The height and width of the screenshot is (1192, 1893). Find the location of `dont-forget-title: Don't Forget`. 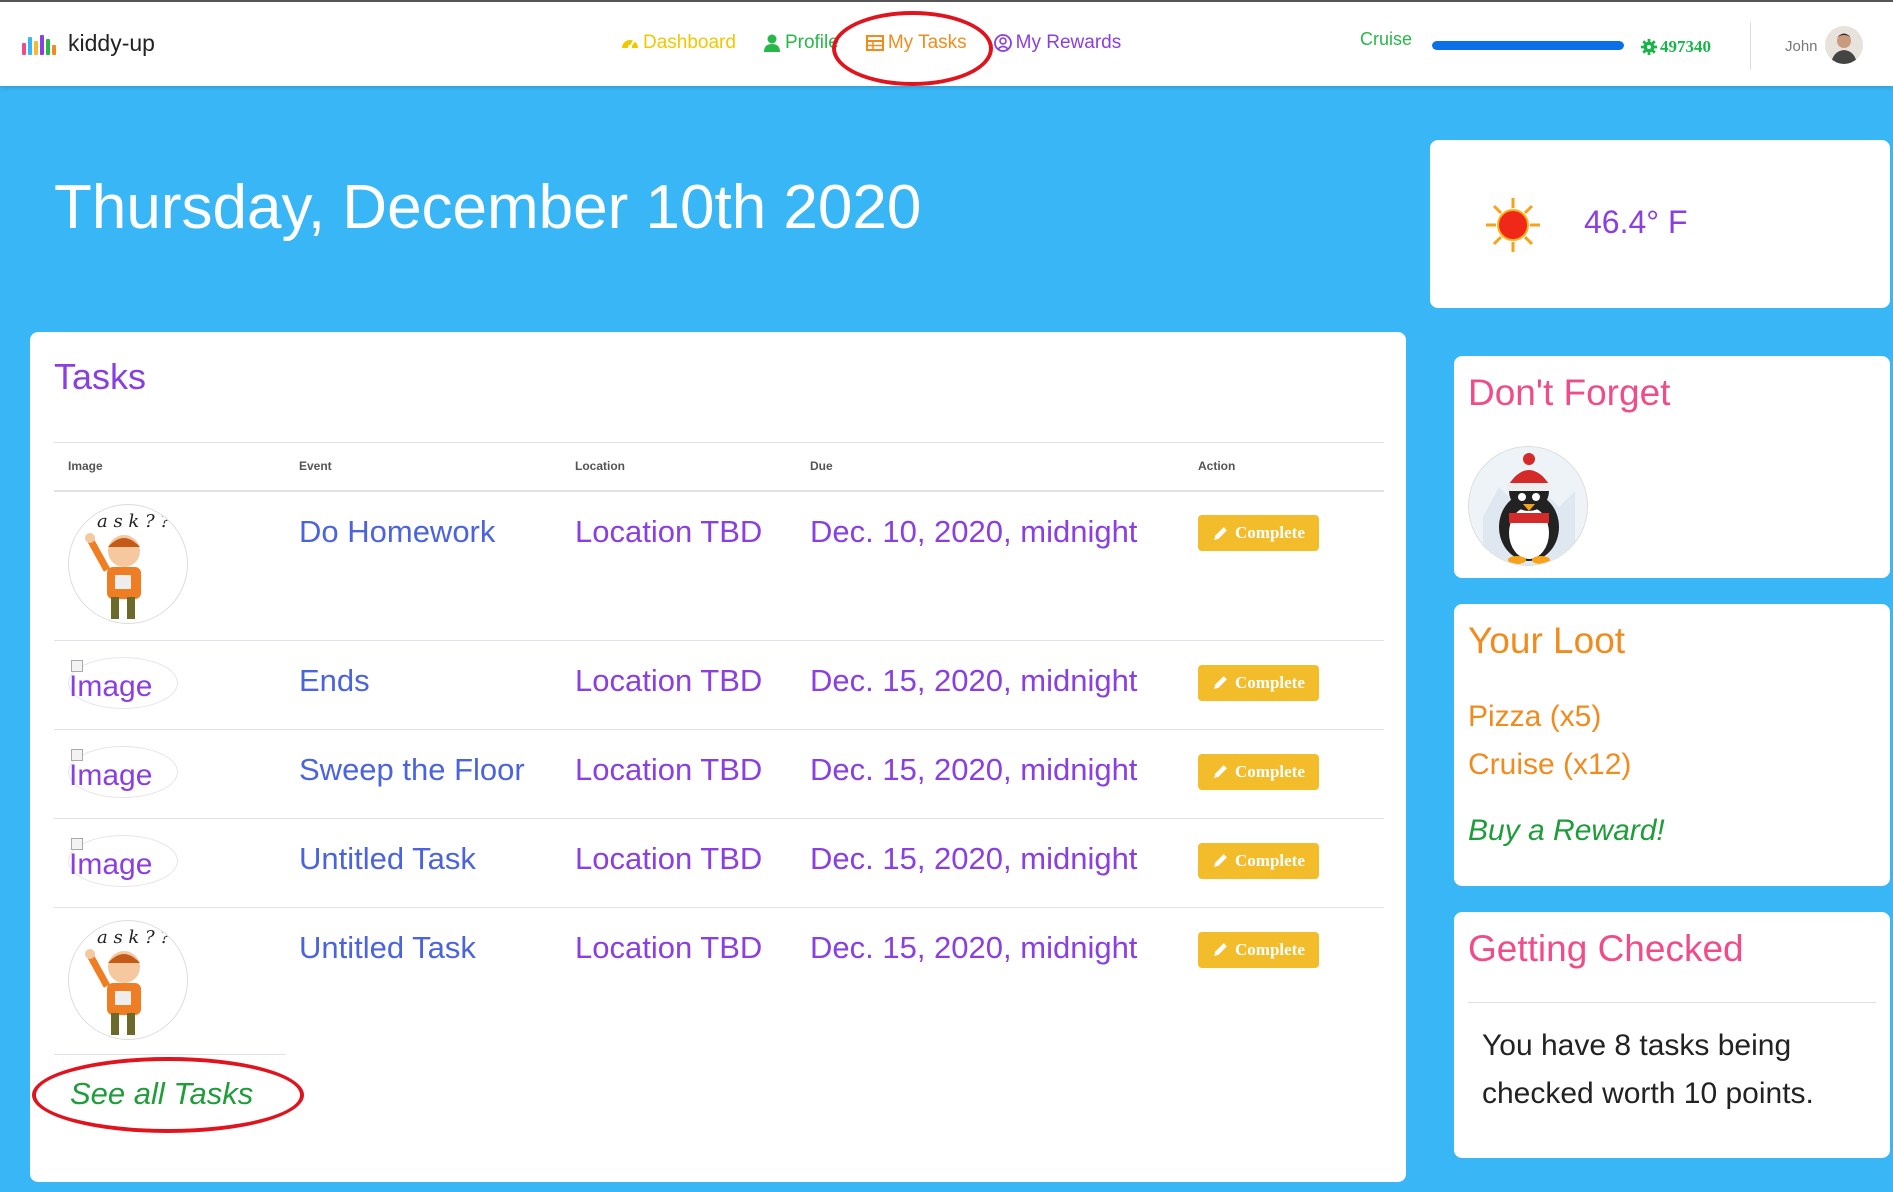

dont-forget-title: Don't Forget is located at coordinates (1569, 392).